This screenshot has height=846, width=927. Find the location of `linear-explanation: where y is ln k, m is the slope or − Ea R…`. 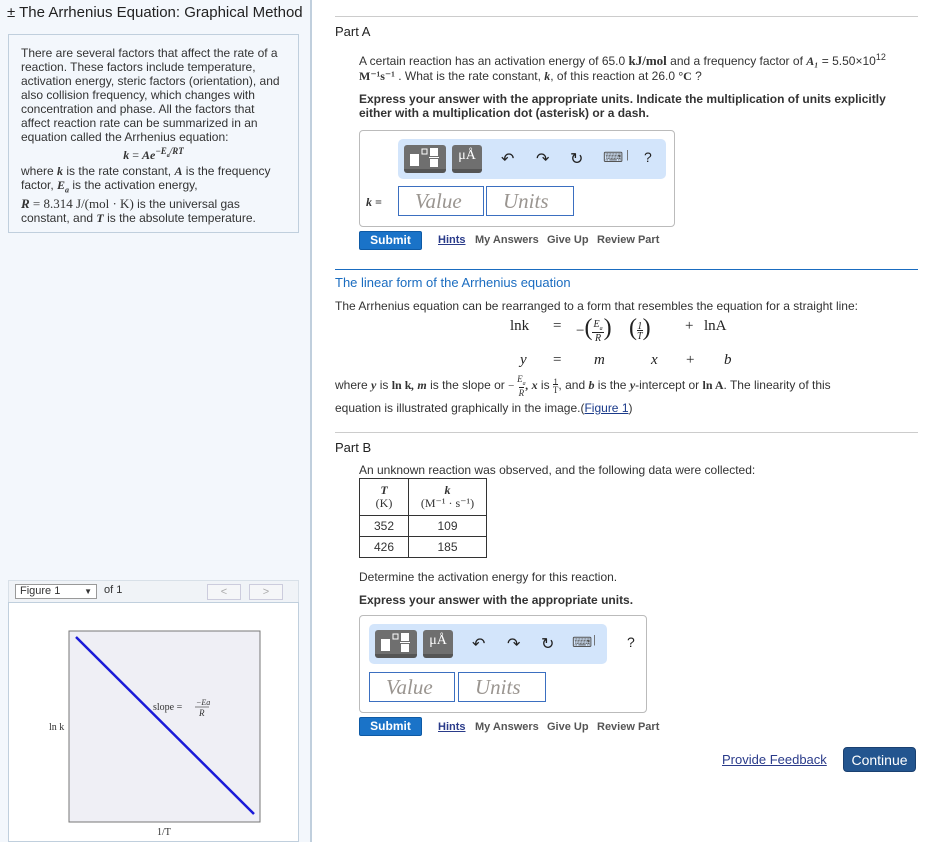

linear-explanation: where y is ln k, m is the slope or − Ea R… is located at coordinates (583, 394).